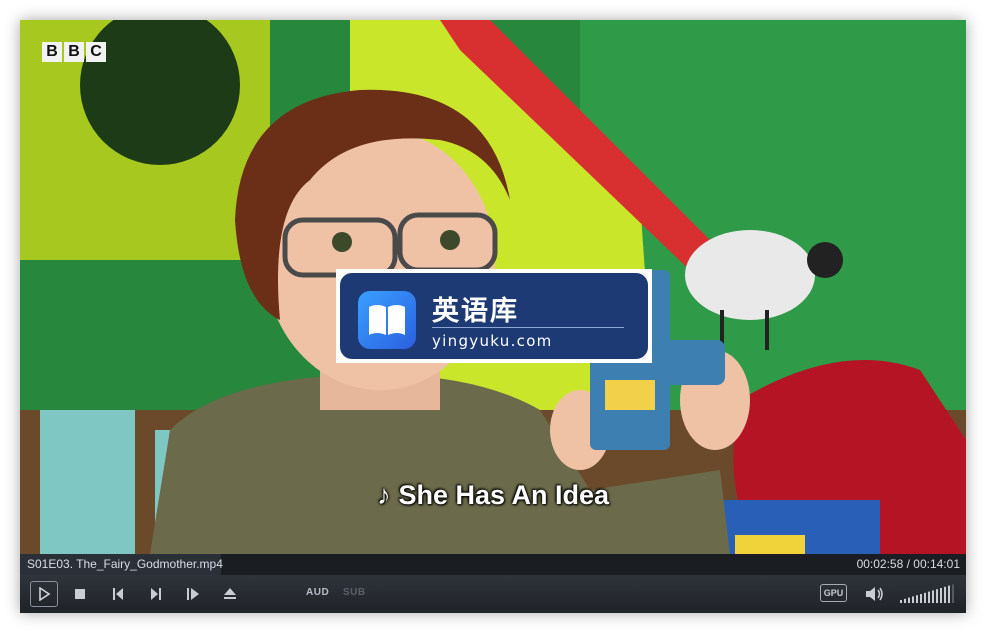  What do you see at coordinates (383, 495) in the screenshot?
I see `music-note-icon: ♪` at bounding box center [383, 495].